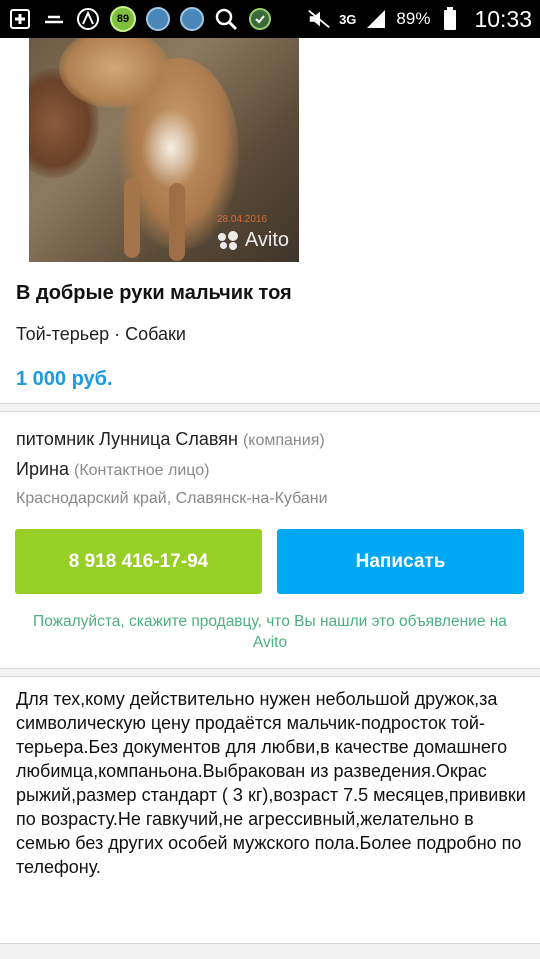 This screenshot has height=959, width=540. I want to click on contact-name: Ирина, so click(42, 469).